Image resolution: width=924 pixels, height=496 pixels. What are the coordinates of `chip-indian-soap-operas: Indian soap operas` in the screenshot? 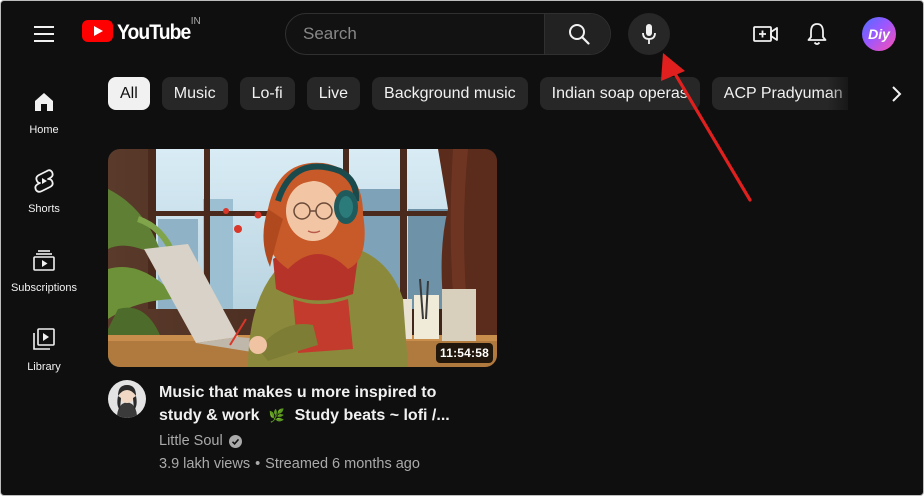 It's located at (619, 93).